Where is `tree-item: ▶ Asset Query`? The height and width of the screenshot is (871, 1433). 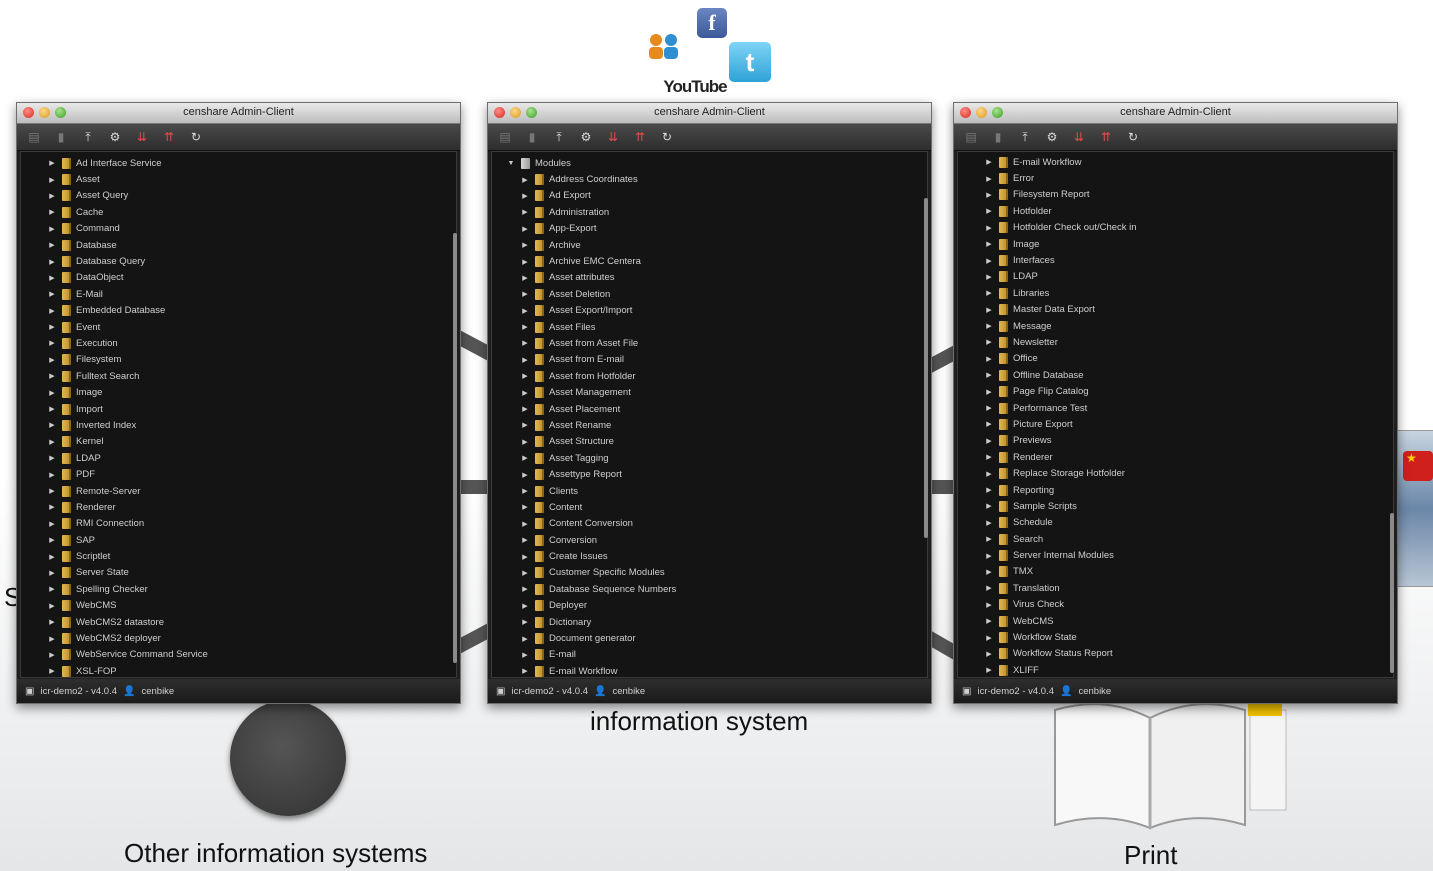 tree-item: ▶ Asset Query is located at coordinates (251, 196).